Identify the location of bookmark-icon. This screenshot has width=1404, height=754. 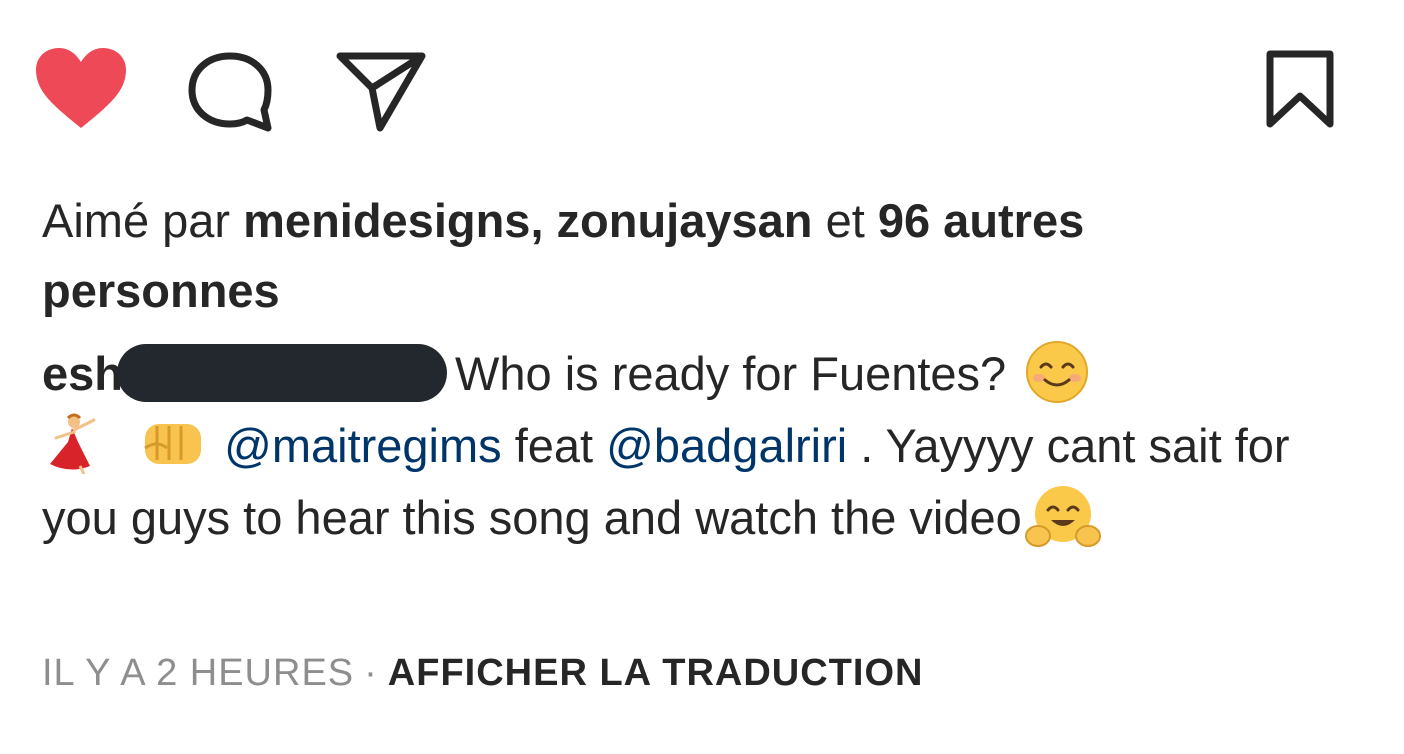
(1300, 89).